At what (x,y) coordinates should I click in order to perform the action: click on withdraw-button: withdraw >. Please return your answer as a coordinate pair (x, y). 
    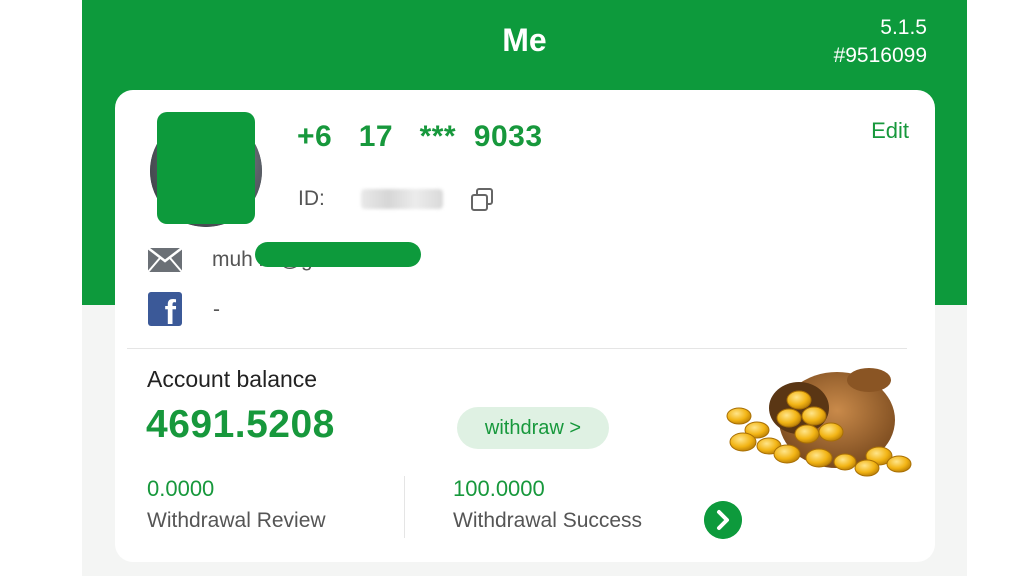
    Looking at the image, I should click on (533, 428).